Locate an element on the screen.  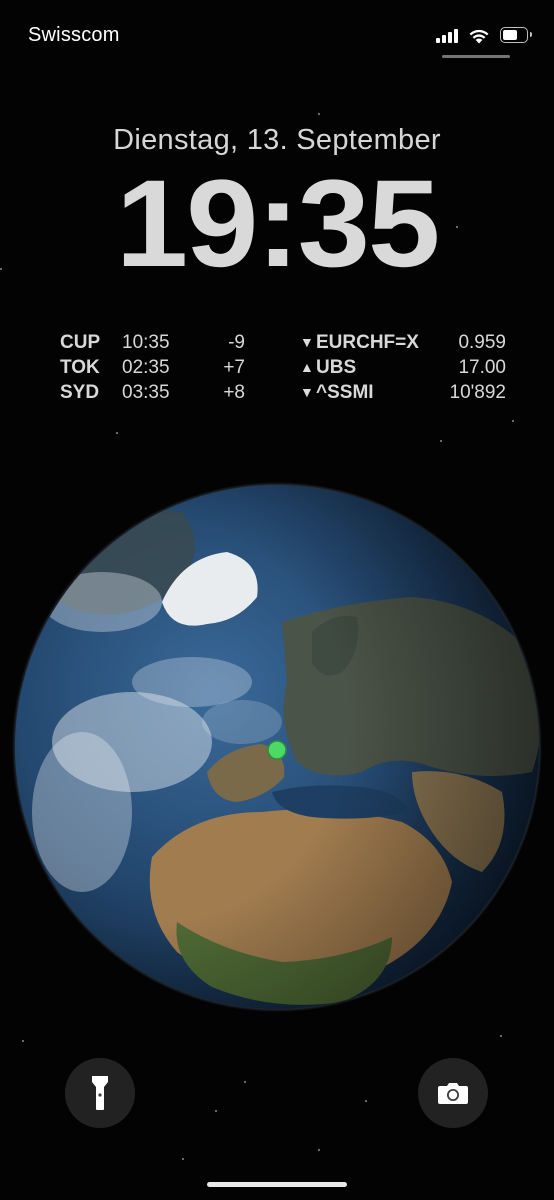
world-clock-widget: CUP 10:35 -9 TOK 02:35 +7 SYD 03:35 +8 is located at coordinates (152, 367).